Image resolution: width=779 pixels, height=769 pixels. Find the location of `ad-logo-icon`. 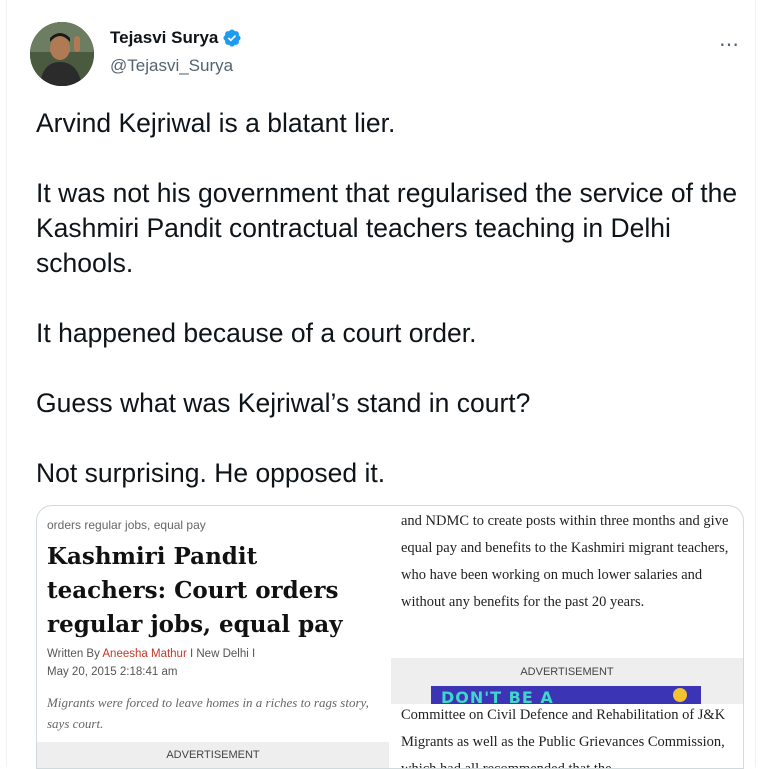

ad-logo-icon is located at coordinates (680, 695).